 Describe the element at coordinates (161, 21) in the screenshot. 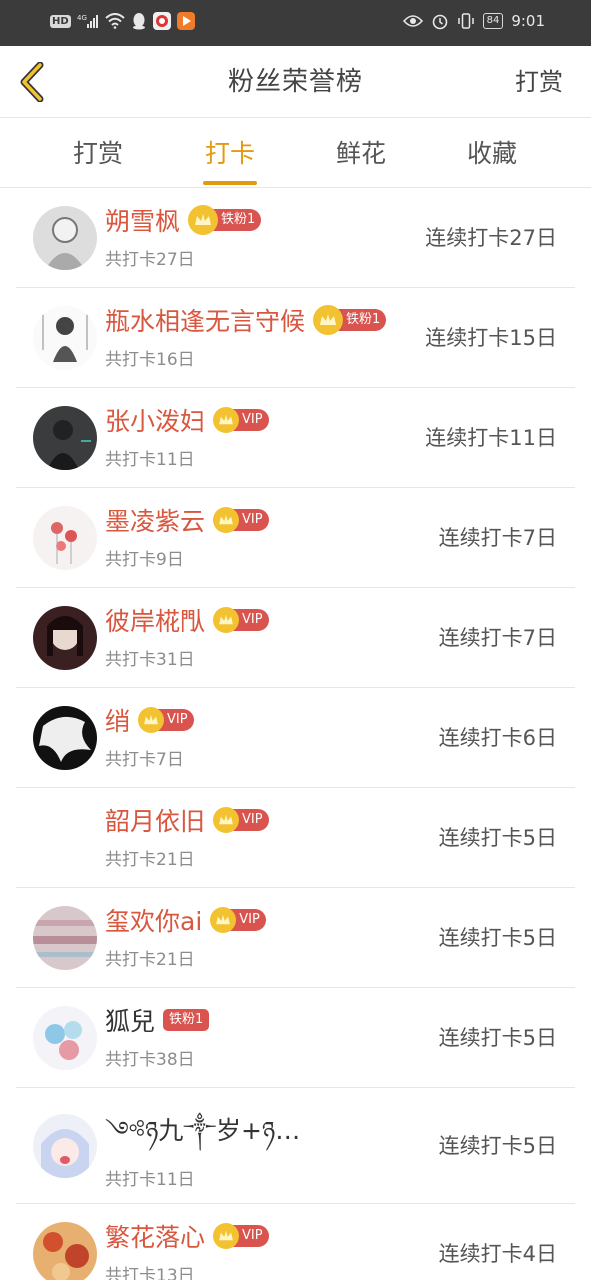

I see `app-icon` at that location.